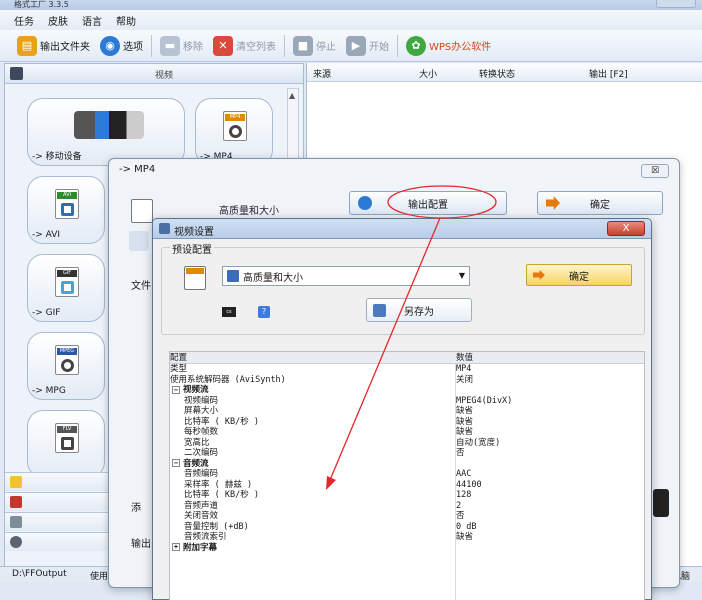 The image size is (702, 600). What do you see at coordinates (193, 548) in the screenshot?
I see `grid-row-key: + 附加字幕` at bounding box center [193, 548].